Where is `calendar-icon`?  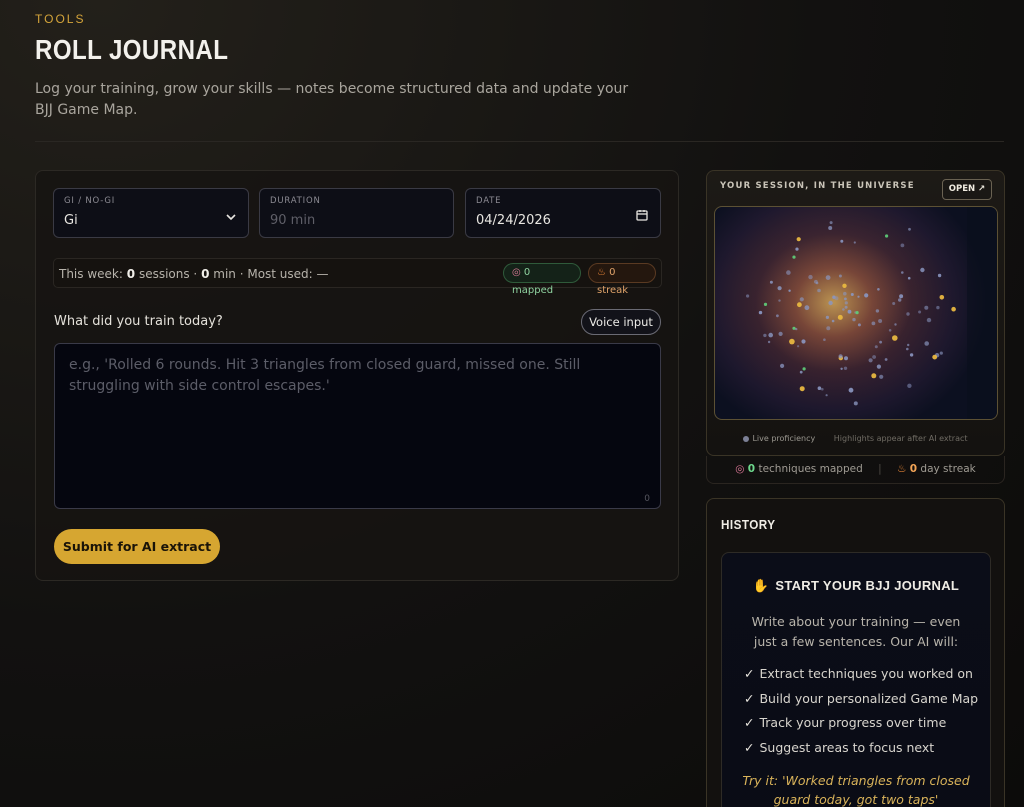 calendar-icon is located at coordinates (642, 216).